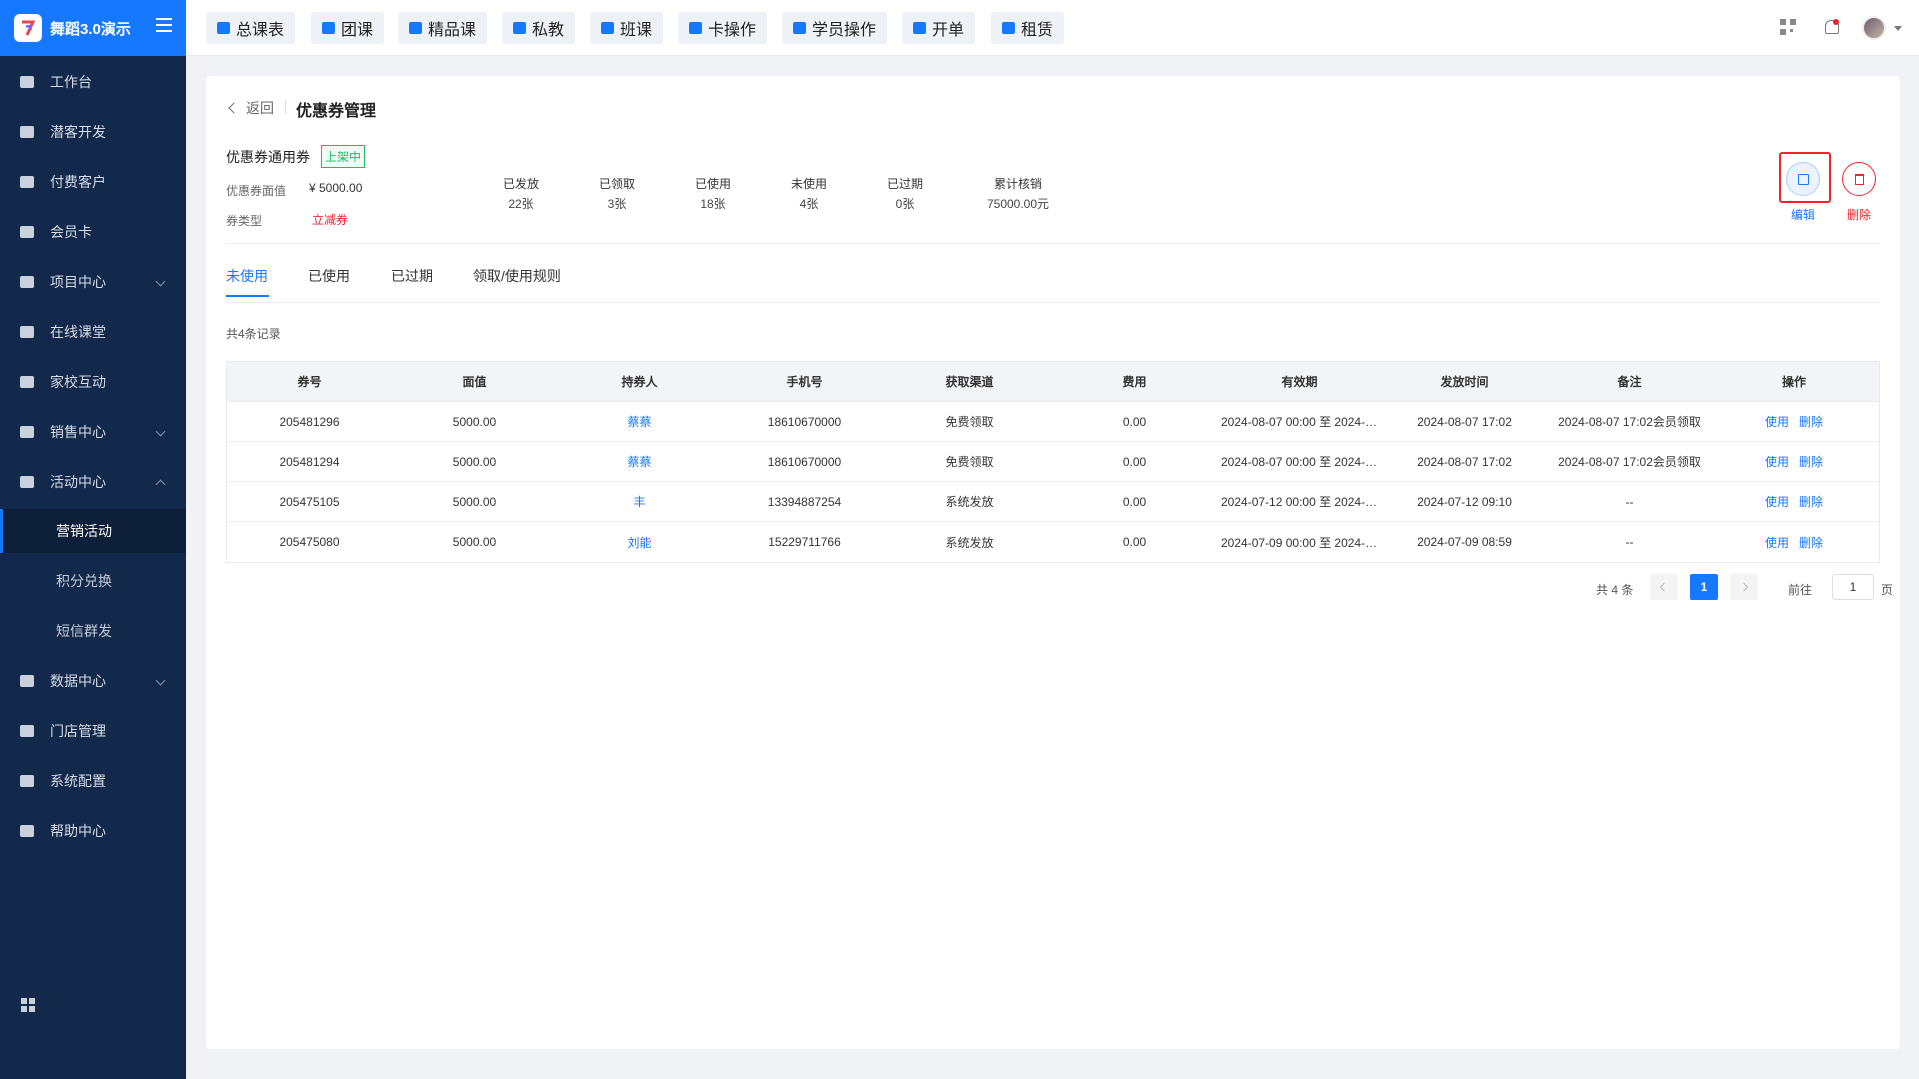  What do you see at coordinates (616, 184) in the screenshot?
I see `stat-label: 已领取` at bounding box center [616, 184].